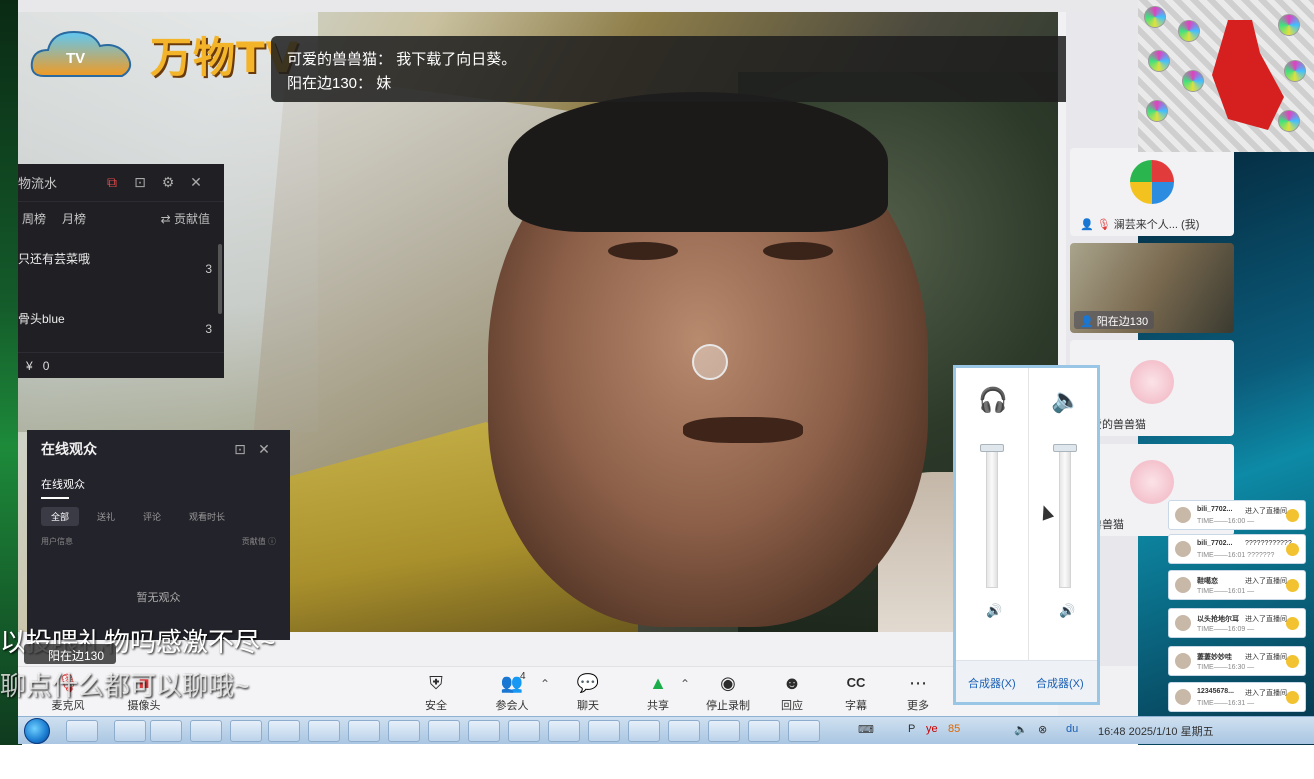 This screenshot has width=1314, height=779. What do you see at coordinates (57, 541) in the screenshot?
I see `col-user-info: 用户信息` at bounding box center [57, 541].